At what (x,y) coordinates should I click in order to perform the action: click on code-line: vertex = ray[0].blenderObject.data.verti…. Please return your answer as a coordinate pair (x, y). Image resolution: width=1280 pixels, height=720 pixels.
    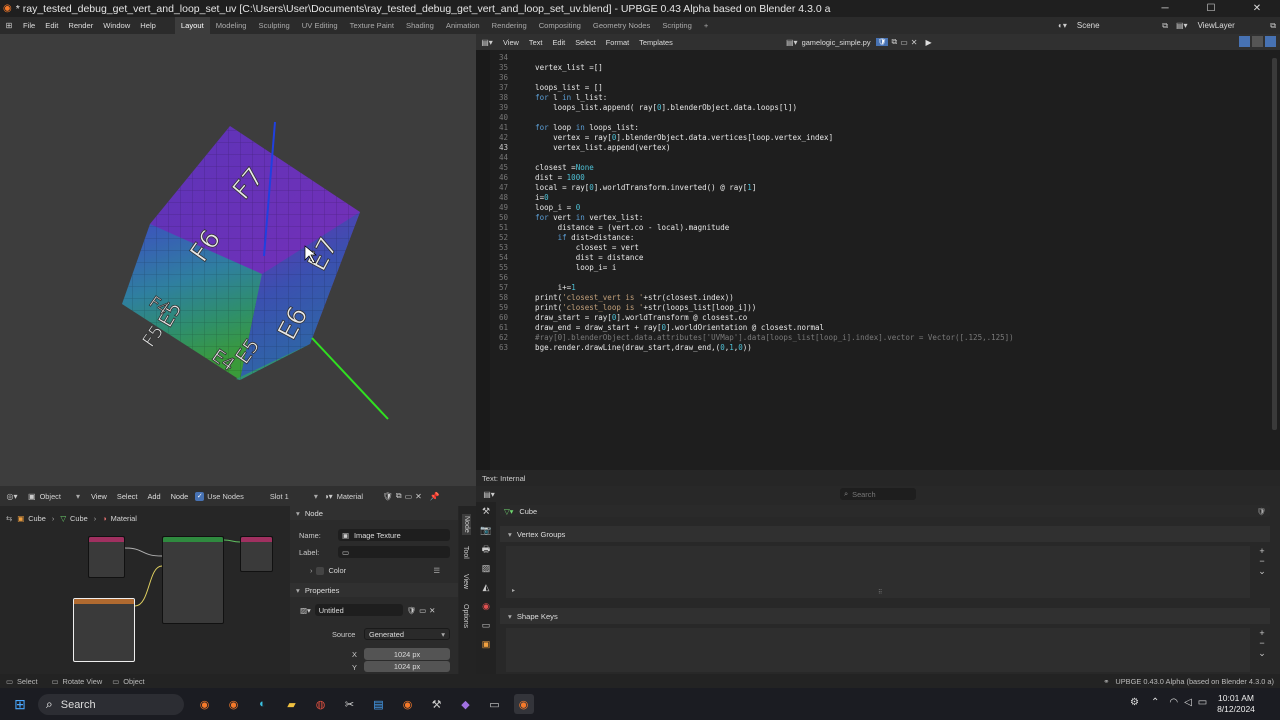
    Looking at the image, I should click on (675, 138).